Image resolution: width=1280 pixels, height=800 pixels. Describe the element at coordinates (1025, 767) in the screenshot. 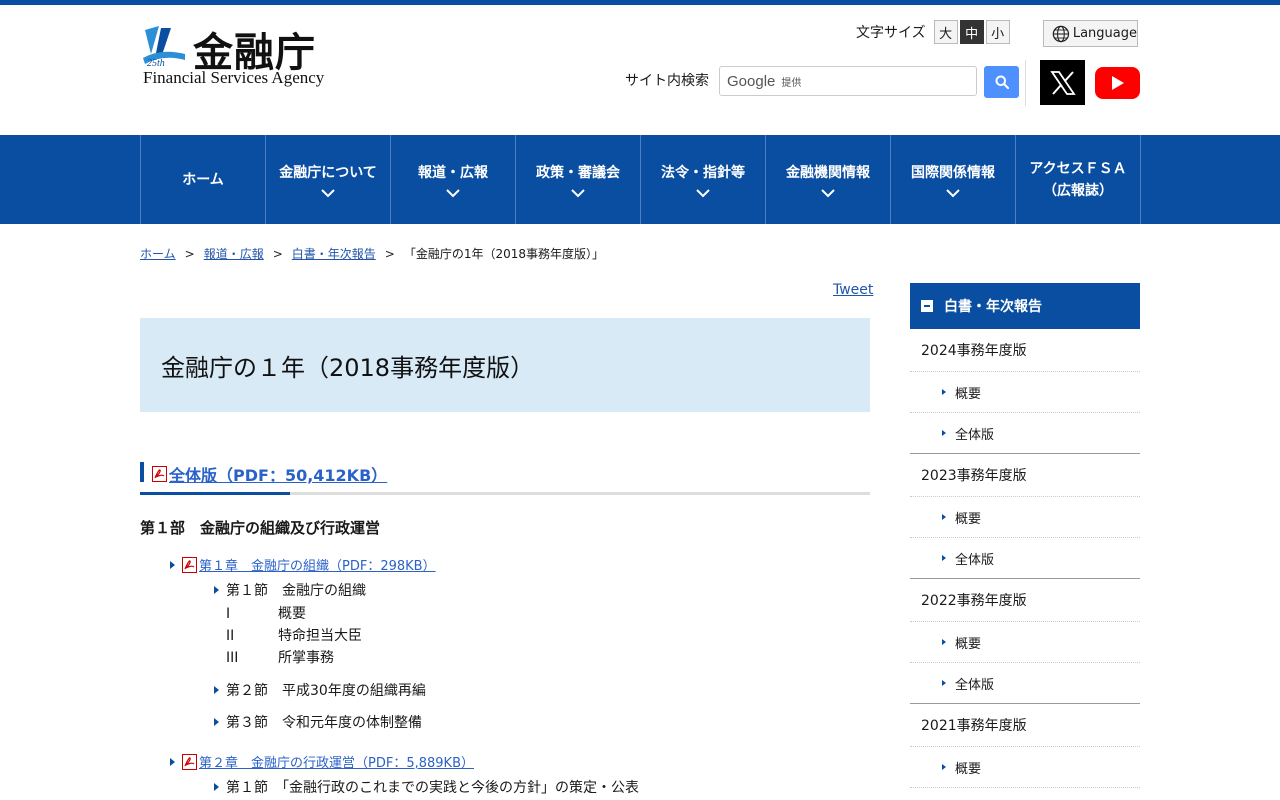

I see `sidebar-item-2021-summary: 概要` at that location.